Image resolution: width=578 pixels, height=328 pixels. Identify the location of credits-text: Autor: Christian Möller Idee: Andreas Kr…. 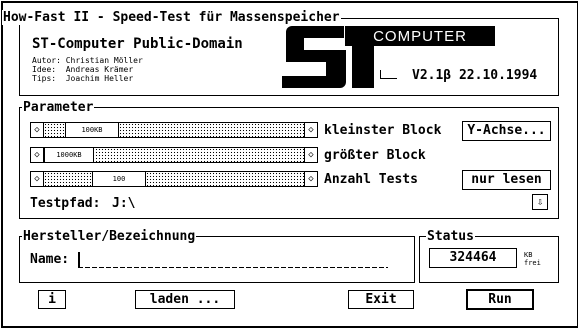
(87, 69).